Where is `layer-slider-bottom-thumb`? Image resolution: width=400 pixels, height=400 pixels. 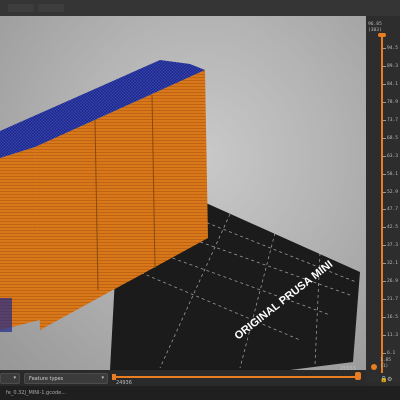
layer-slider-bottom-thumb is located at coordinates (374, 367).